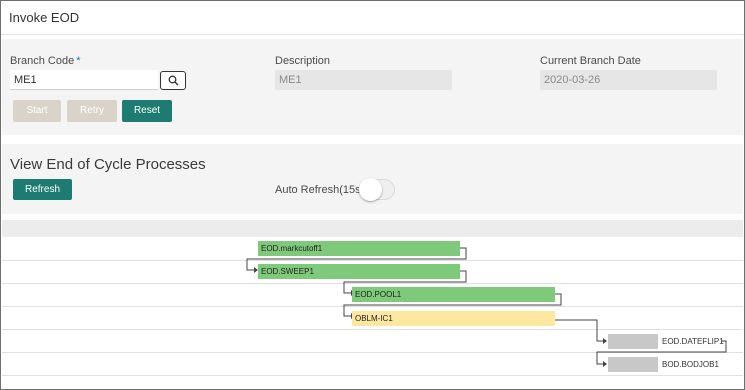 The image size is (745, 390). Describe the element at coordinates (320, 190) in the screenshot. I see `auto-refresh-label: Auto Refresh(15s)` at that location.